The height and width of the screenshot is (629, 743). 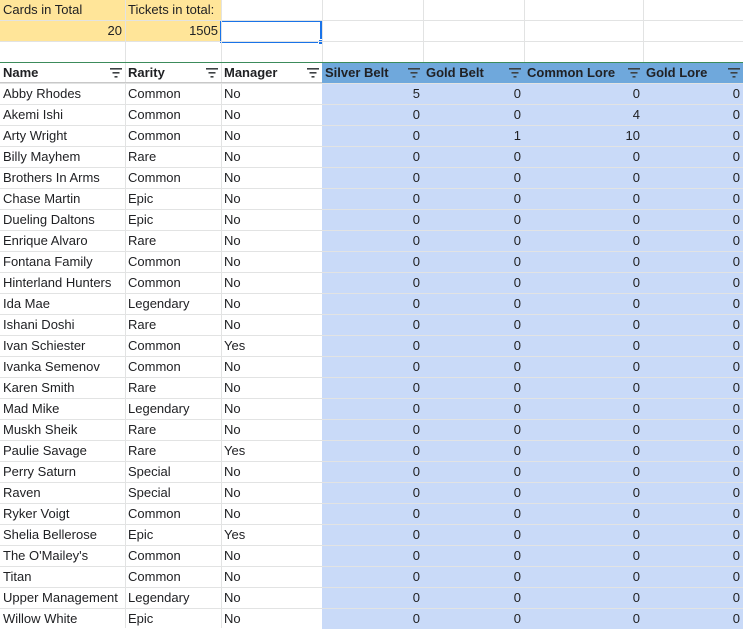 I want to click on tickets-total-label: Tickets in total:, so click(x=173, y=10).